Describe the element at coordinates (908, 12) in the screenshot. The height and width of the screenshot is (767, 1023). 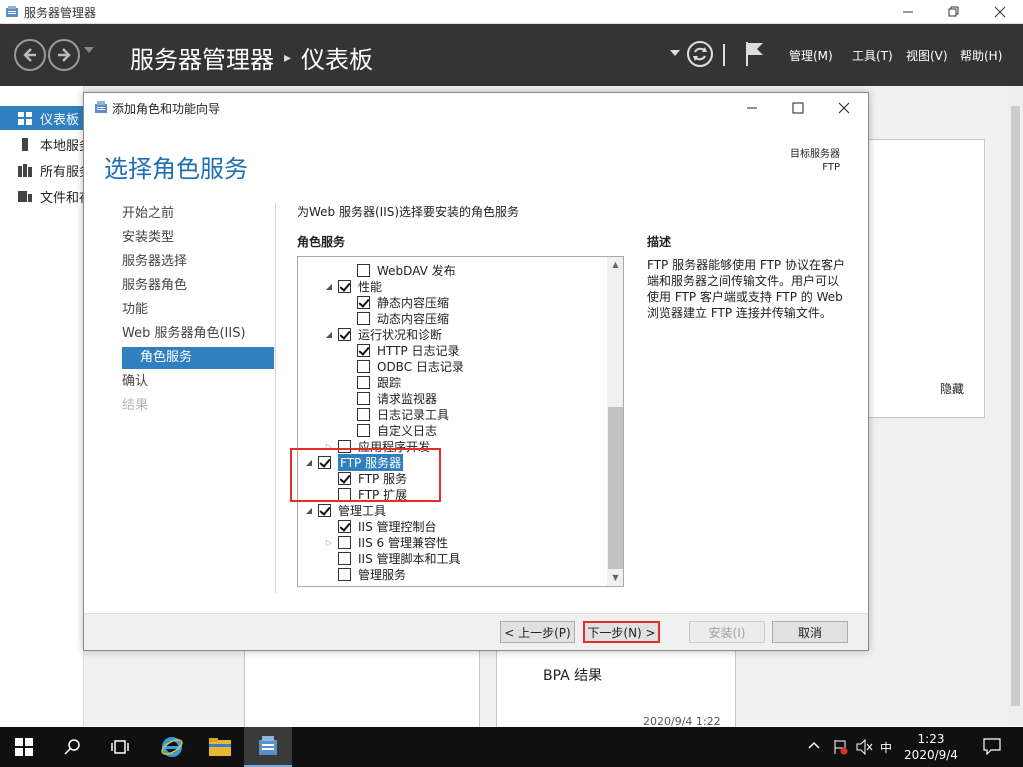
I see `minimize-button` at that location.